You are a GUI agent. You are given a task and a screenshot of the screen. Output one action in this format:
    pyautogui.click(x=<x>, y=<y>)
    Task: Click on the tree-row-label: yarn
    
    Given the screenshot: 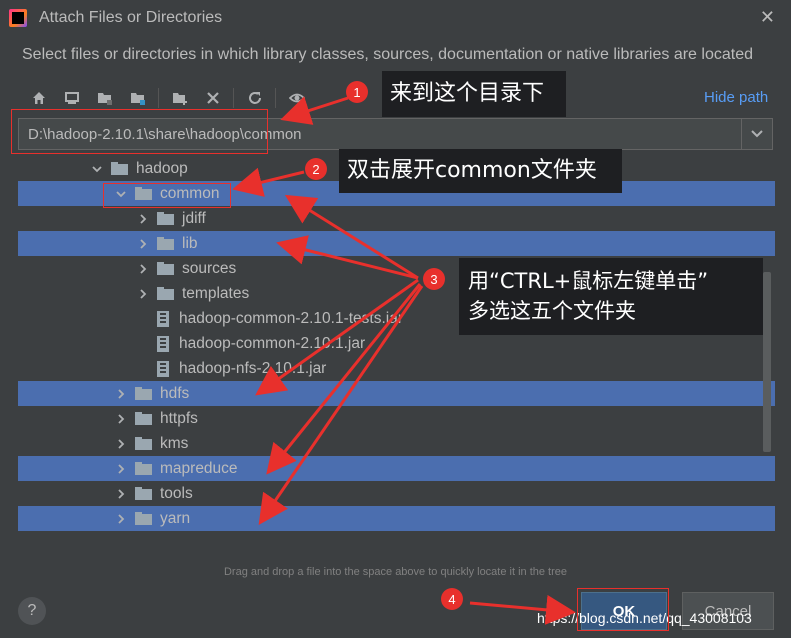 What is the action you would take?
    pyautogui.click(x=175, y=518)
    